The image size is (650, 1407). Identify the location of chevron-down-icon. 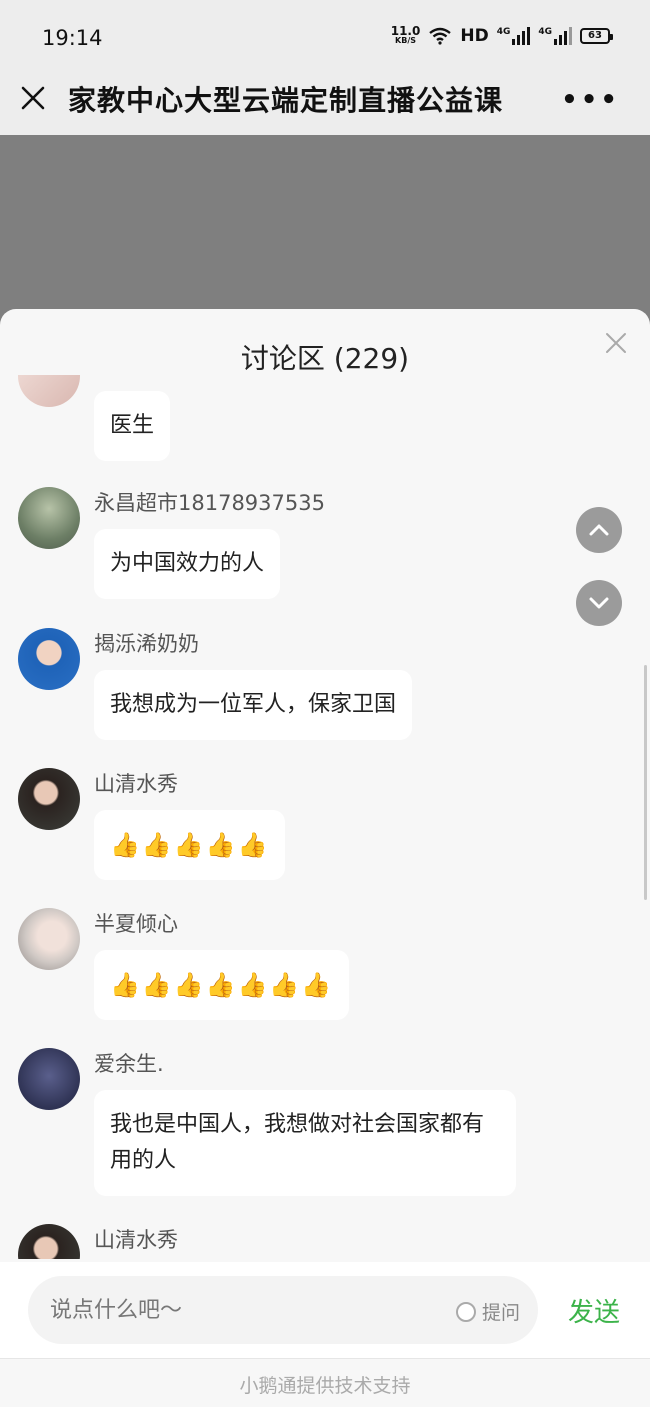
(599, 603).